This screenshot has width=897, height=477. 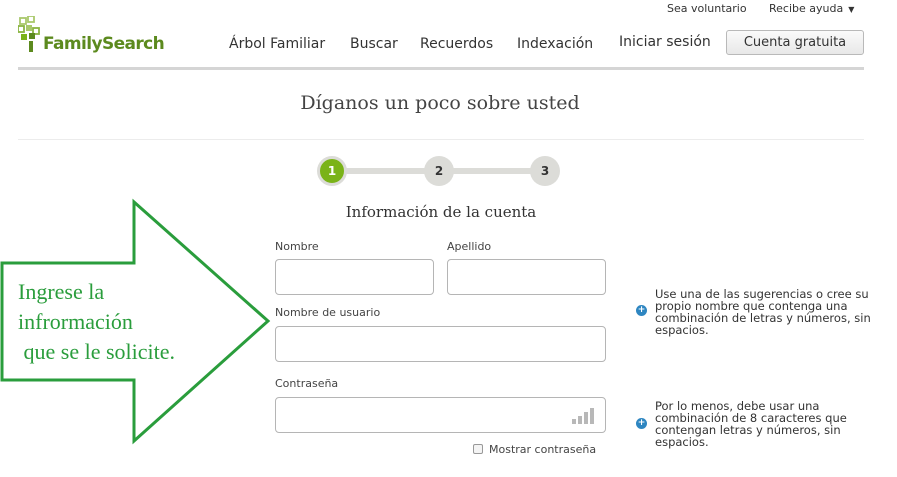 I want to click on username-label: Nombre de usuario, so click(x=328, y=312).